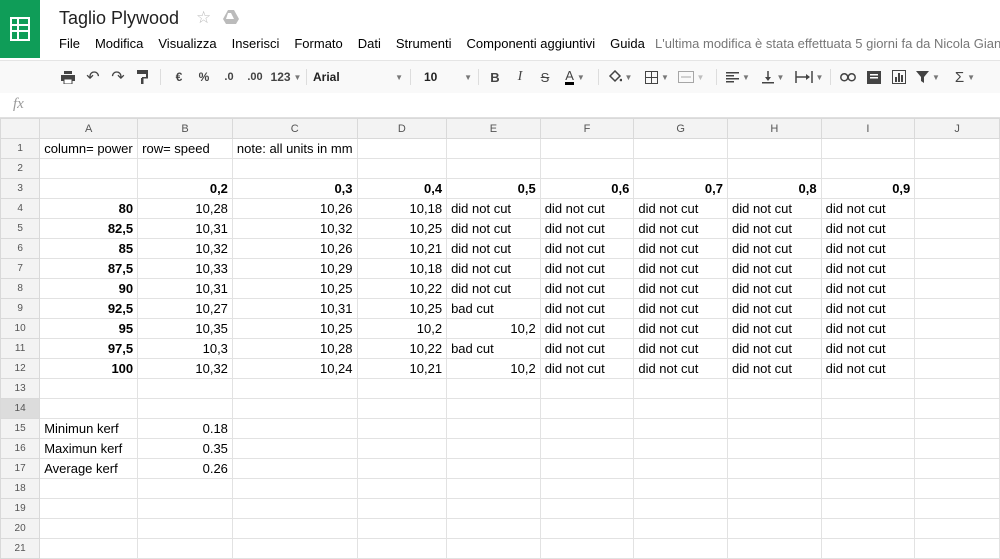 This screenshot has height=559, width=1000. I want to click on cell-j11, so click(957, 348).